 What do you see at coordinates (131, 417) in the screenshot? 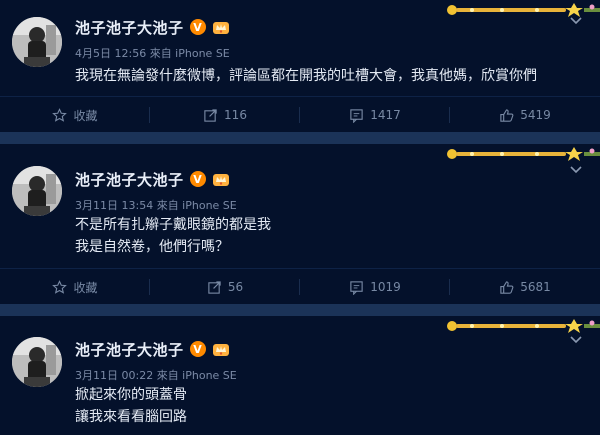
I see `post-text-line: 讓我來看看腦回路` at bounding box center [131, 417].